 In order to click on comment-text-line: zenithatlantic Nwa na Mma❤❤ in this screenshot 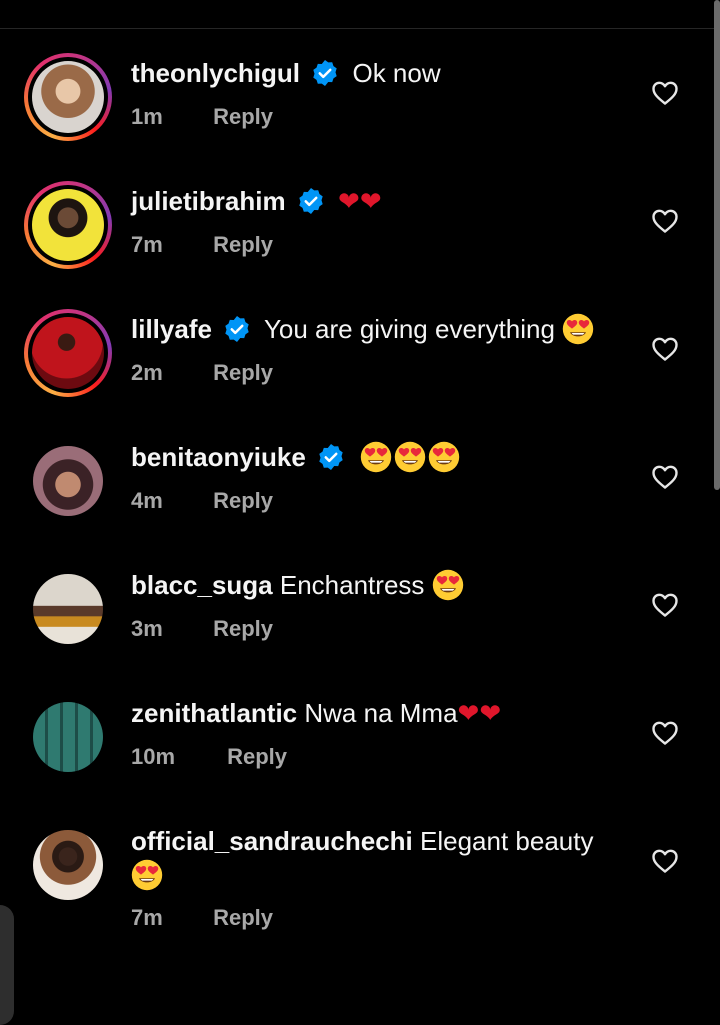, I will do `click(380, 713)`.